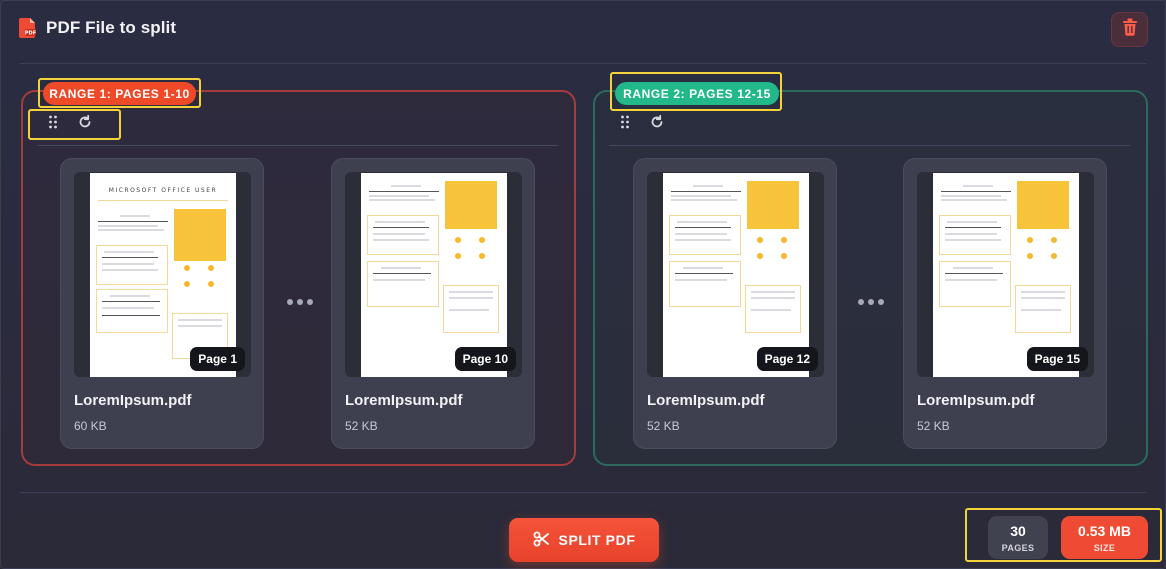 Image resolution: width=1166 pixels, height=569 pixels. I want to click on range-2-badge: RANGE 2: PAGES 12-15, so click(697, 93).